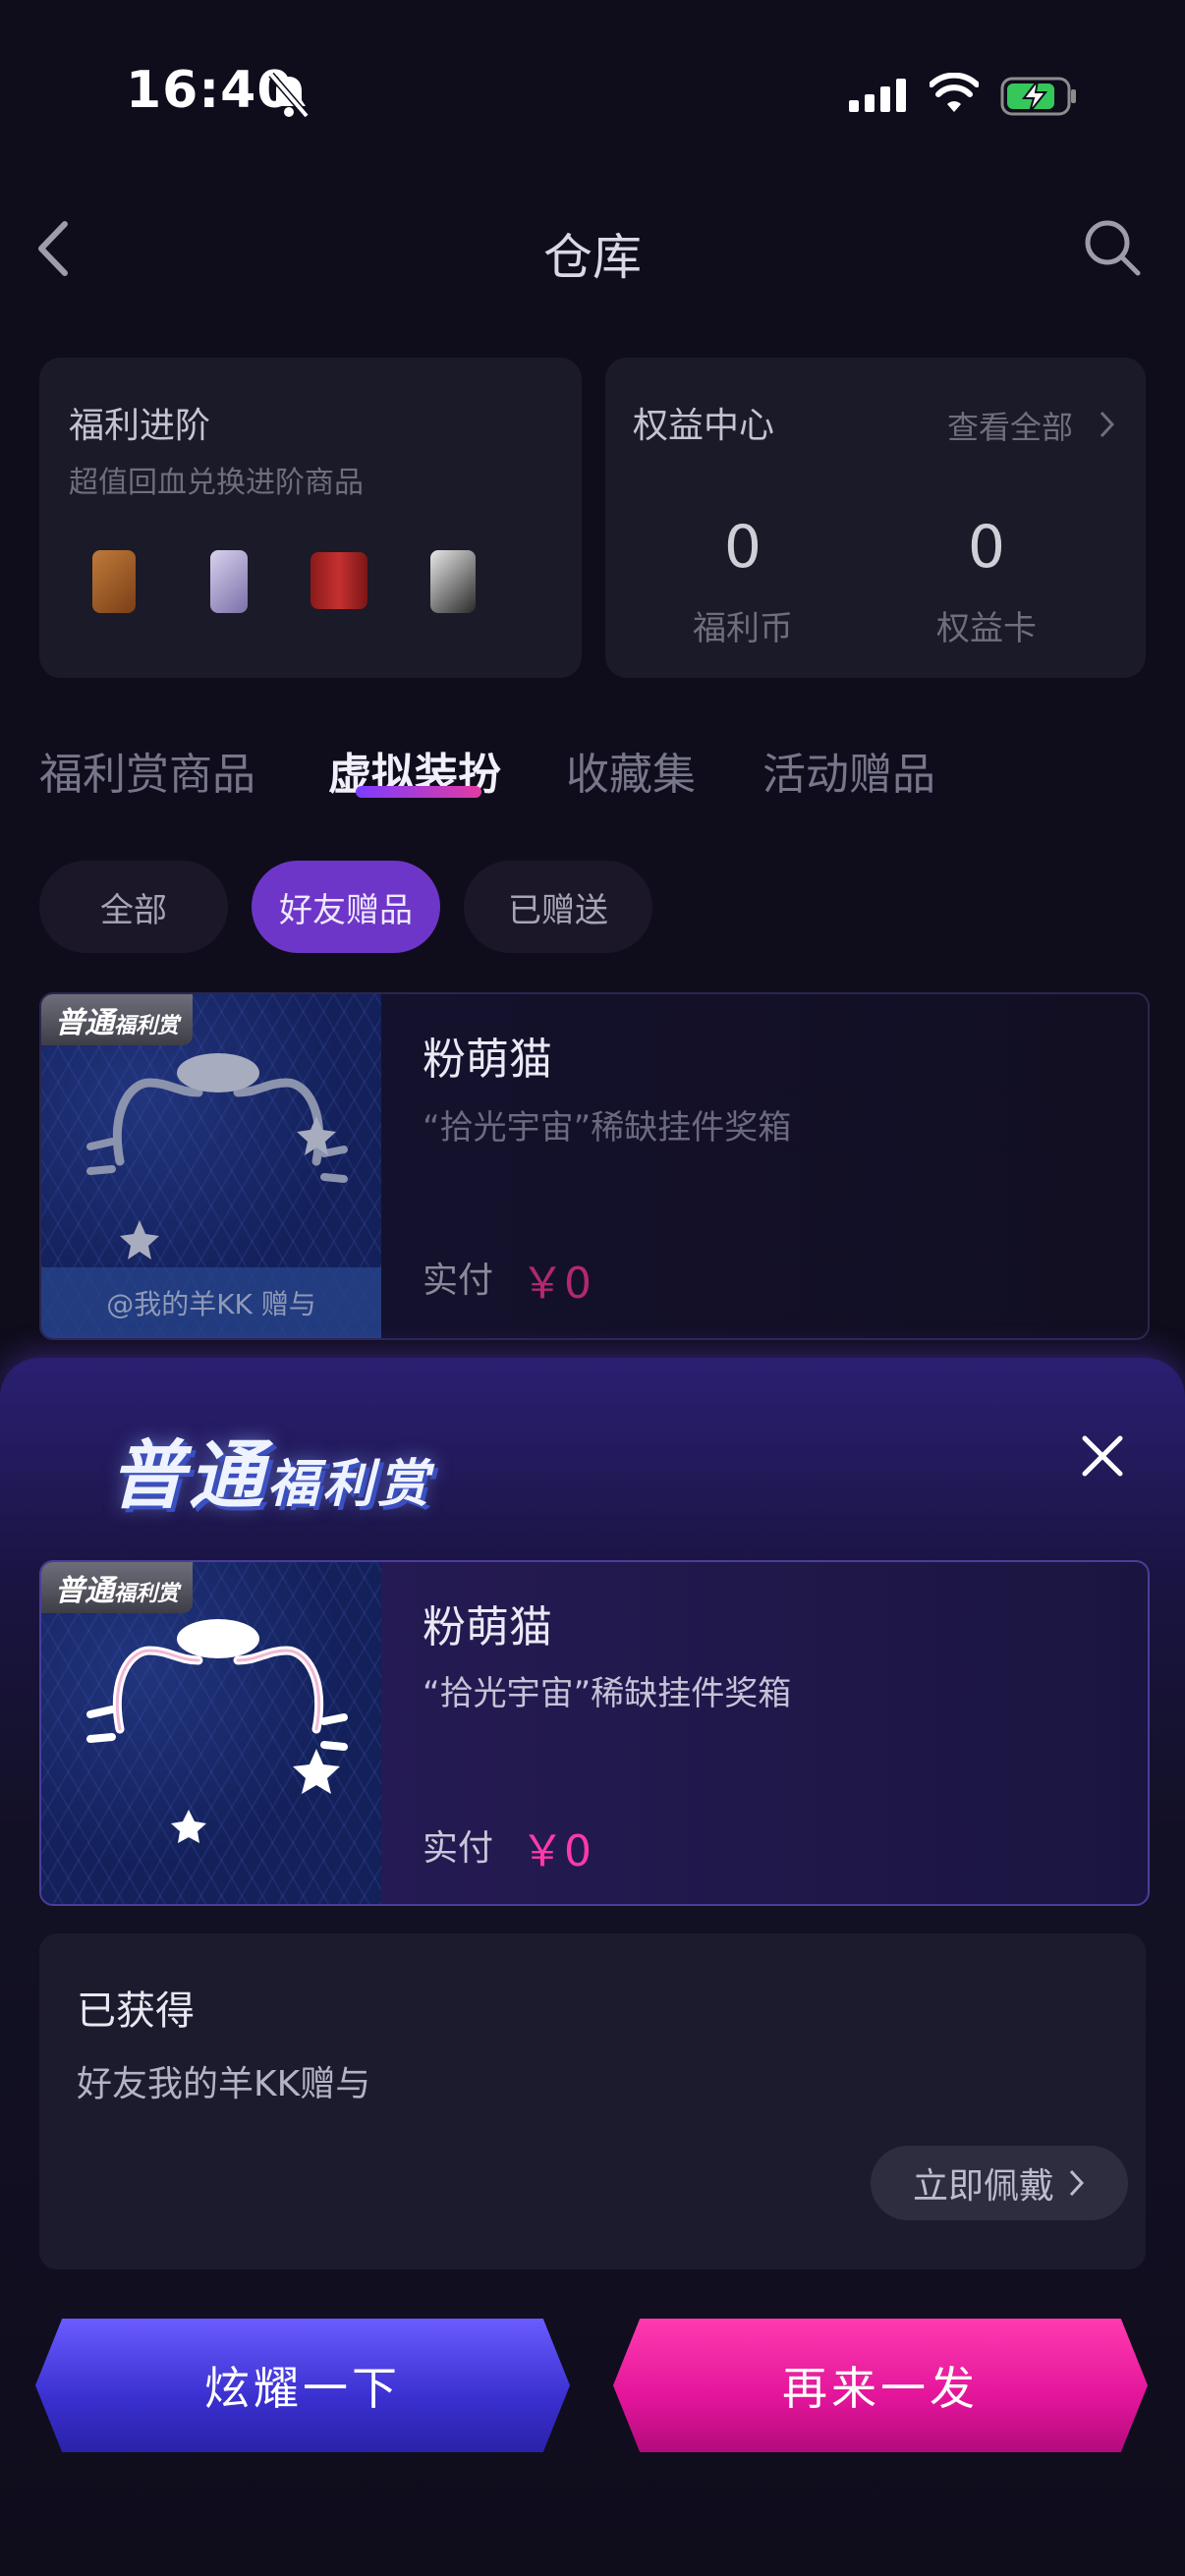  I want to click on bell-off-icon, so click(289, 95).